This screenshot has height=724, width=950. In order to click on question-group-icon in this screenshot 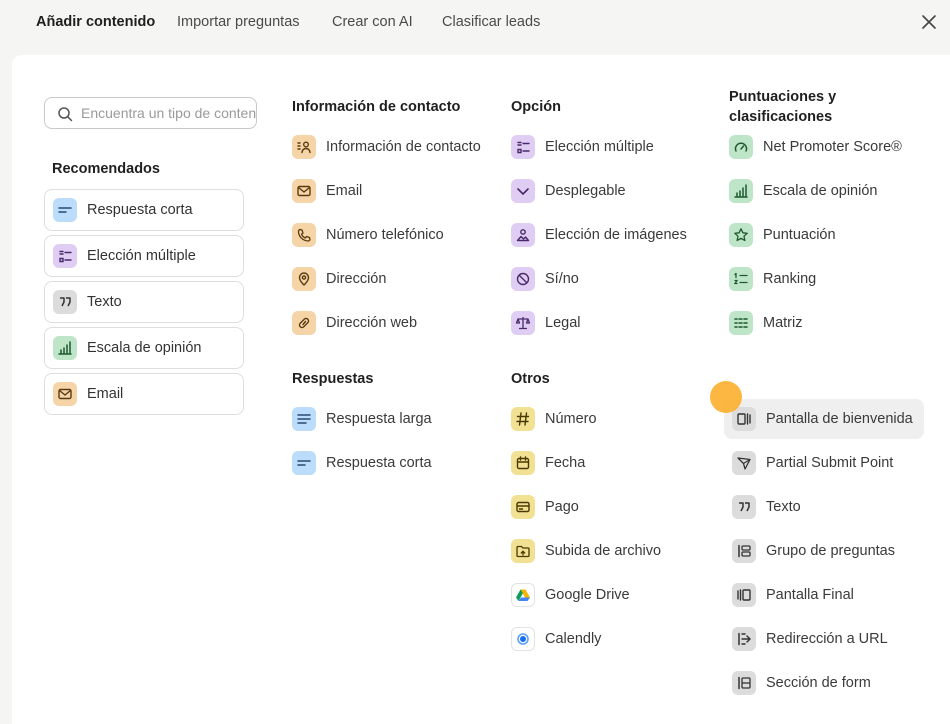, I will do `click(744, 551)`.